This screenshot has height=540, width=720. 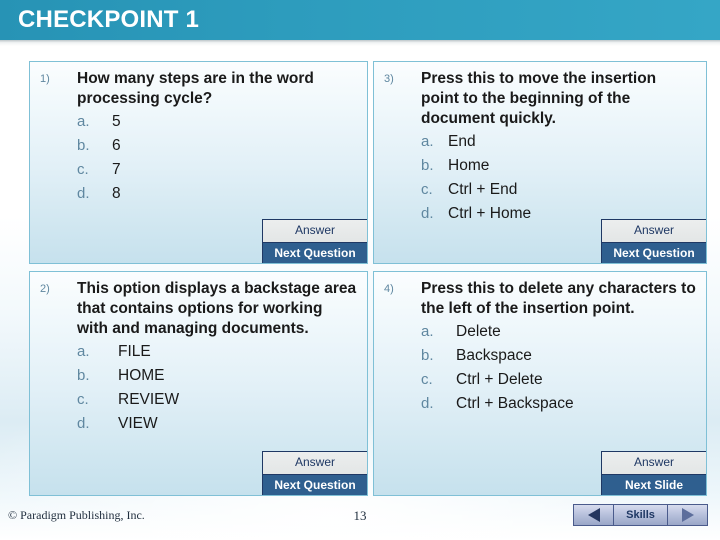 What do you see at coordinates (360, 20) in the screenshot?
I see `header-bar: CHECKPOINT 1` at bounding box center [360, 20].